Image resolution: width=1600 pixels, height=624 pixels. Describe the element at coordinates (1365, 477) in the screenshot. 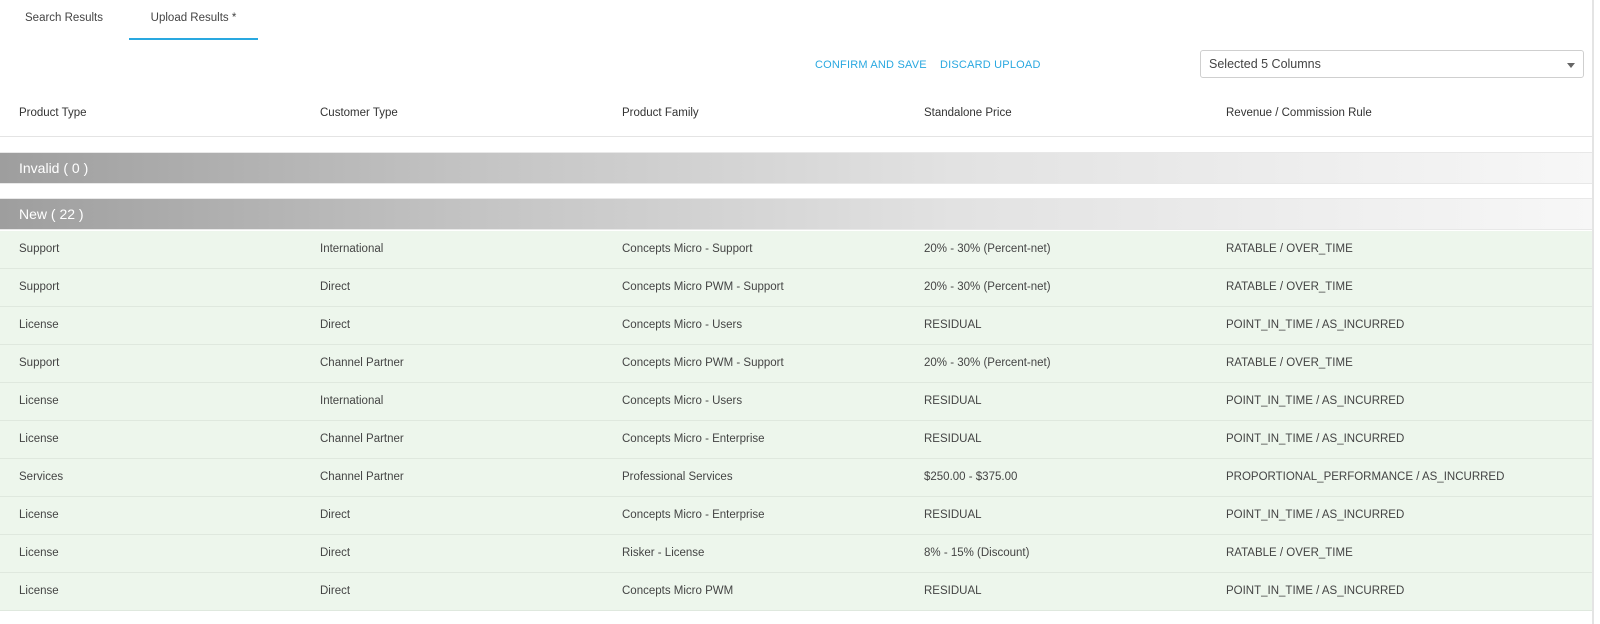

I see `cell-revenue-rule: PROPORTIONAL_PERFORMANCE / AS_INCURRED` at that location.